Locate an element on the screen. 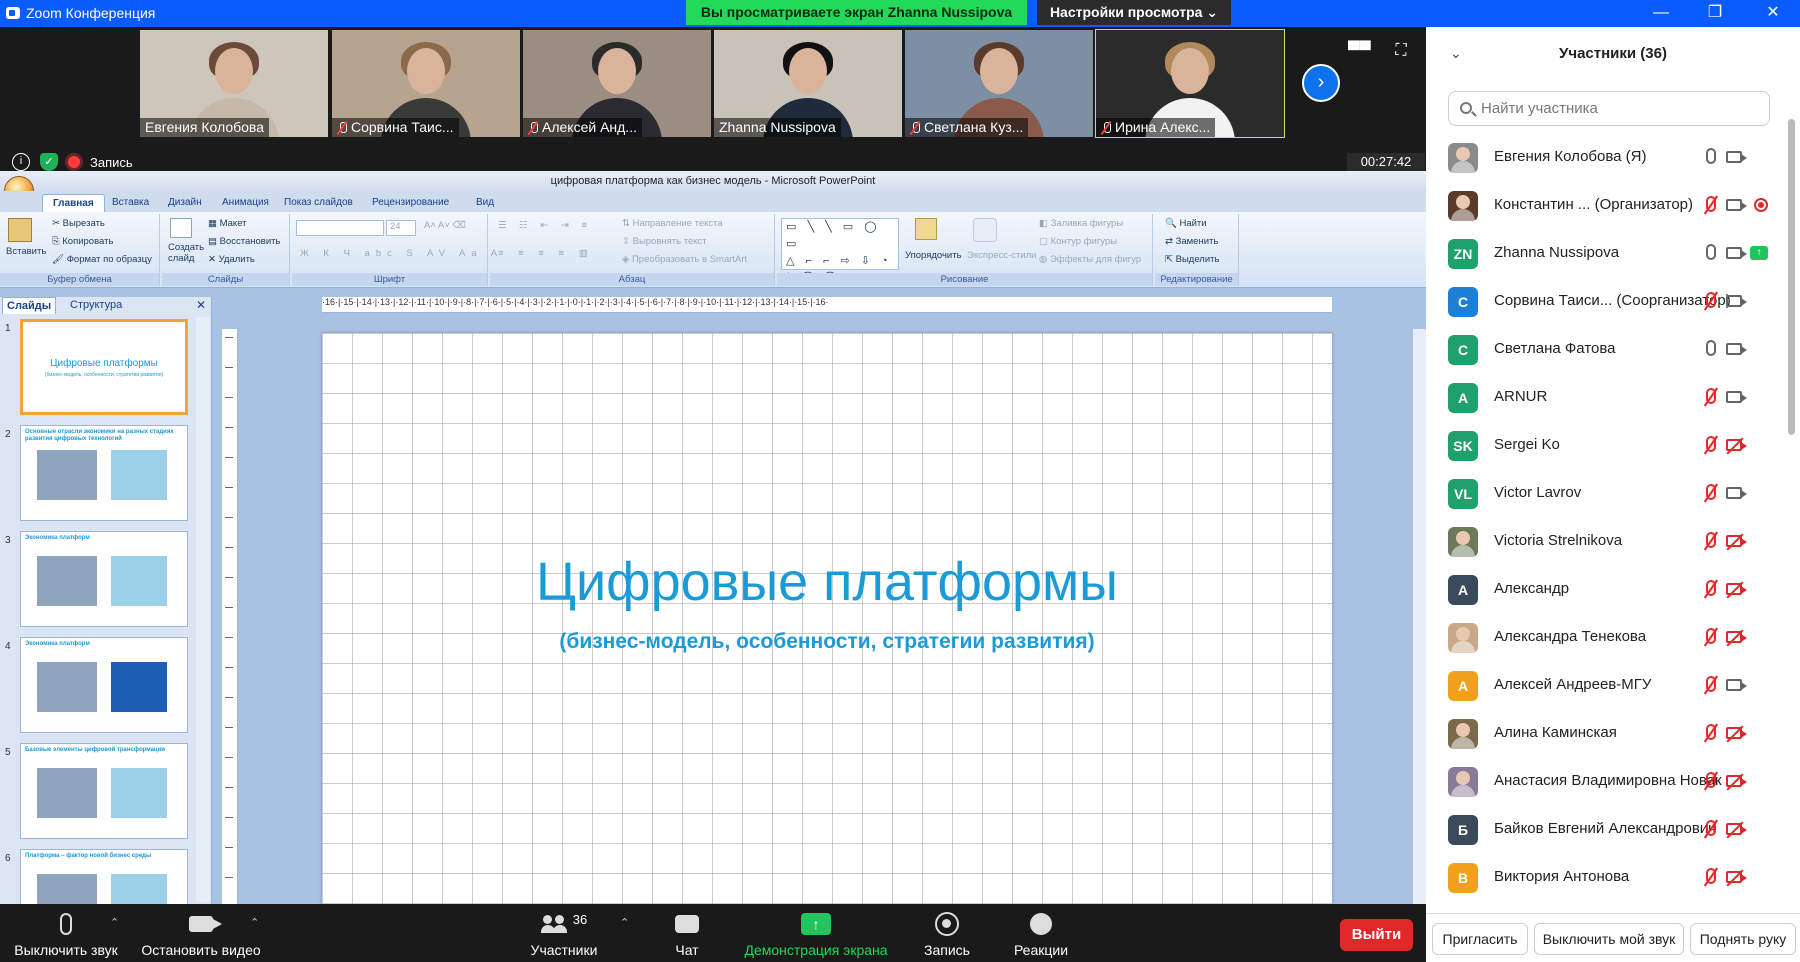  participant-row: Б Байков Евгений Александрович is located at coordinates (1613, 829).